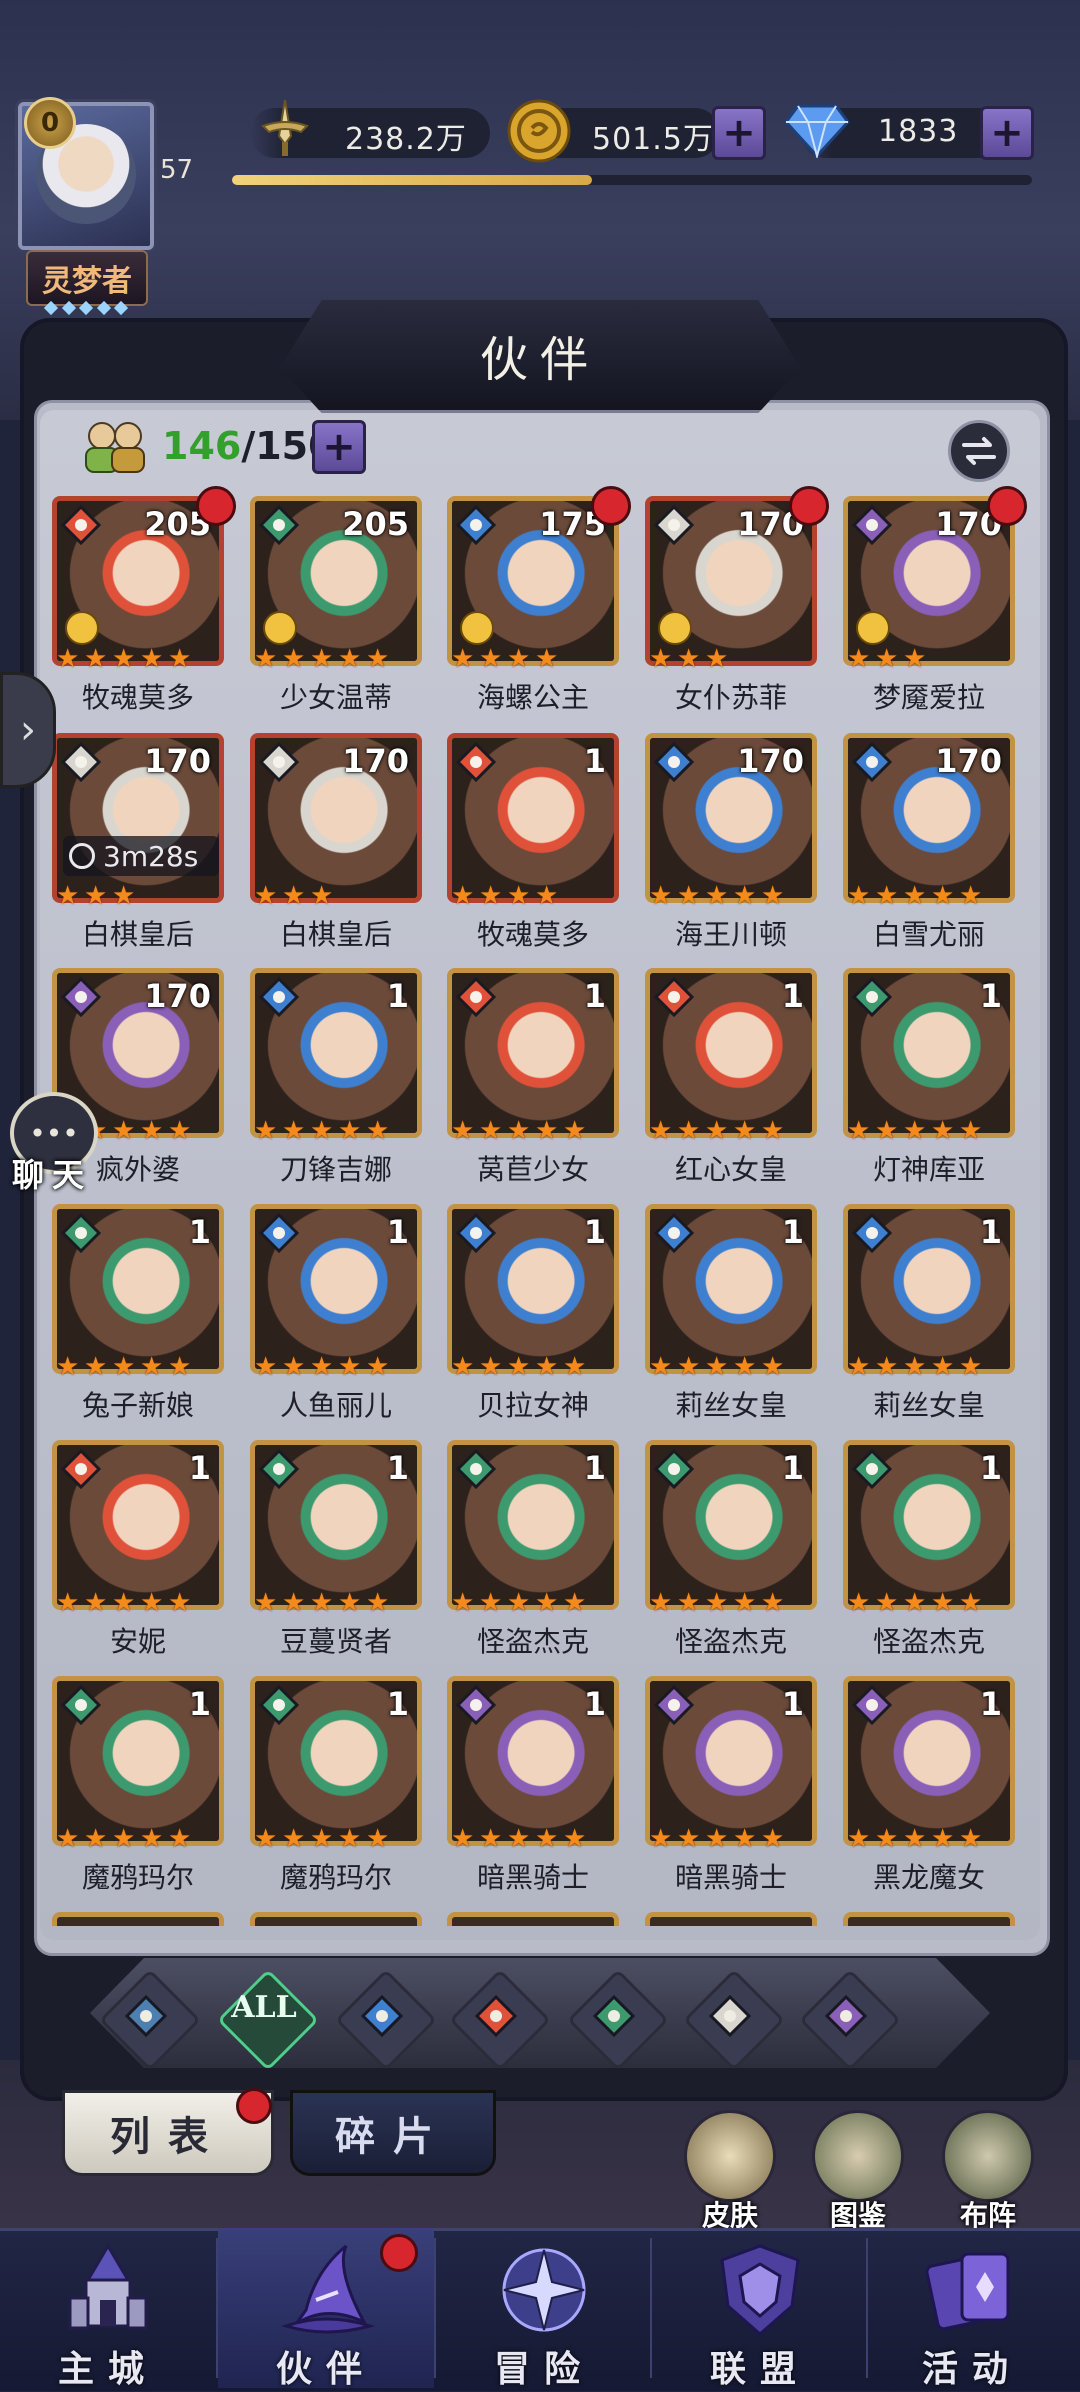  I want to click on hero-name: 人鱼丽儿, so click(335, 1405).